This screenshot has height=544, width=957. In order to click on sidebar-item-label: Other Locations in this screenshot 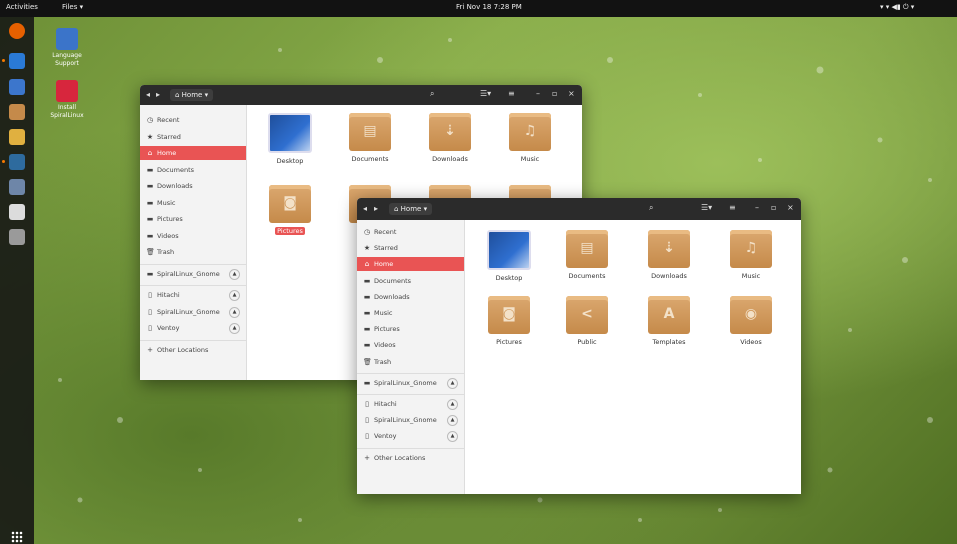, I will do `click(400, 457)`.